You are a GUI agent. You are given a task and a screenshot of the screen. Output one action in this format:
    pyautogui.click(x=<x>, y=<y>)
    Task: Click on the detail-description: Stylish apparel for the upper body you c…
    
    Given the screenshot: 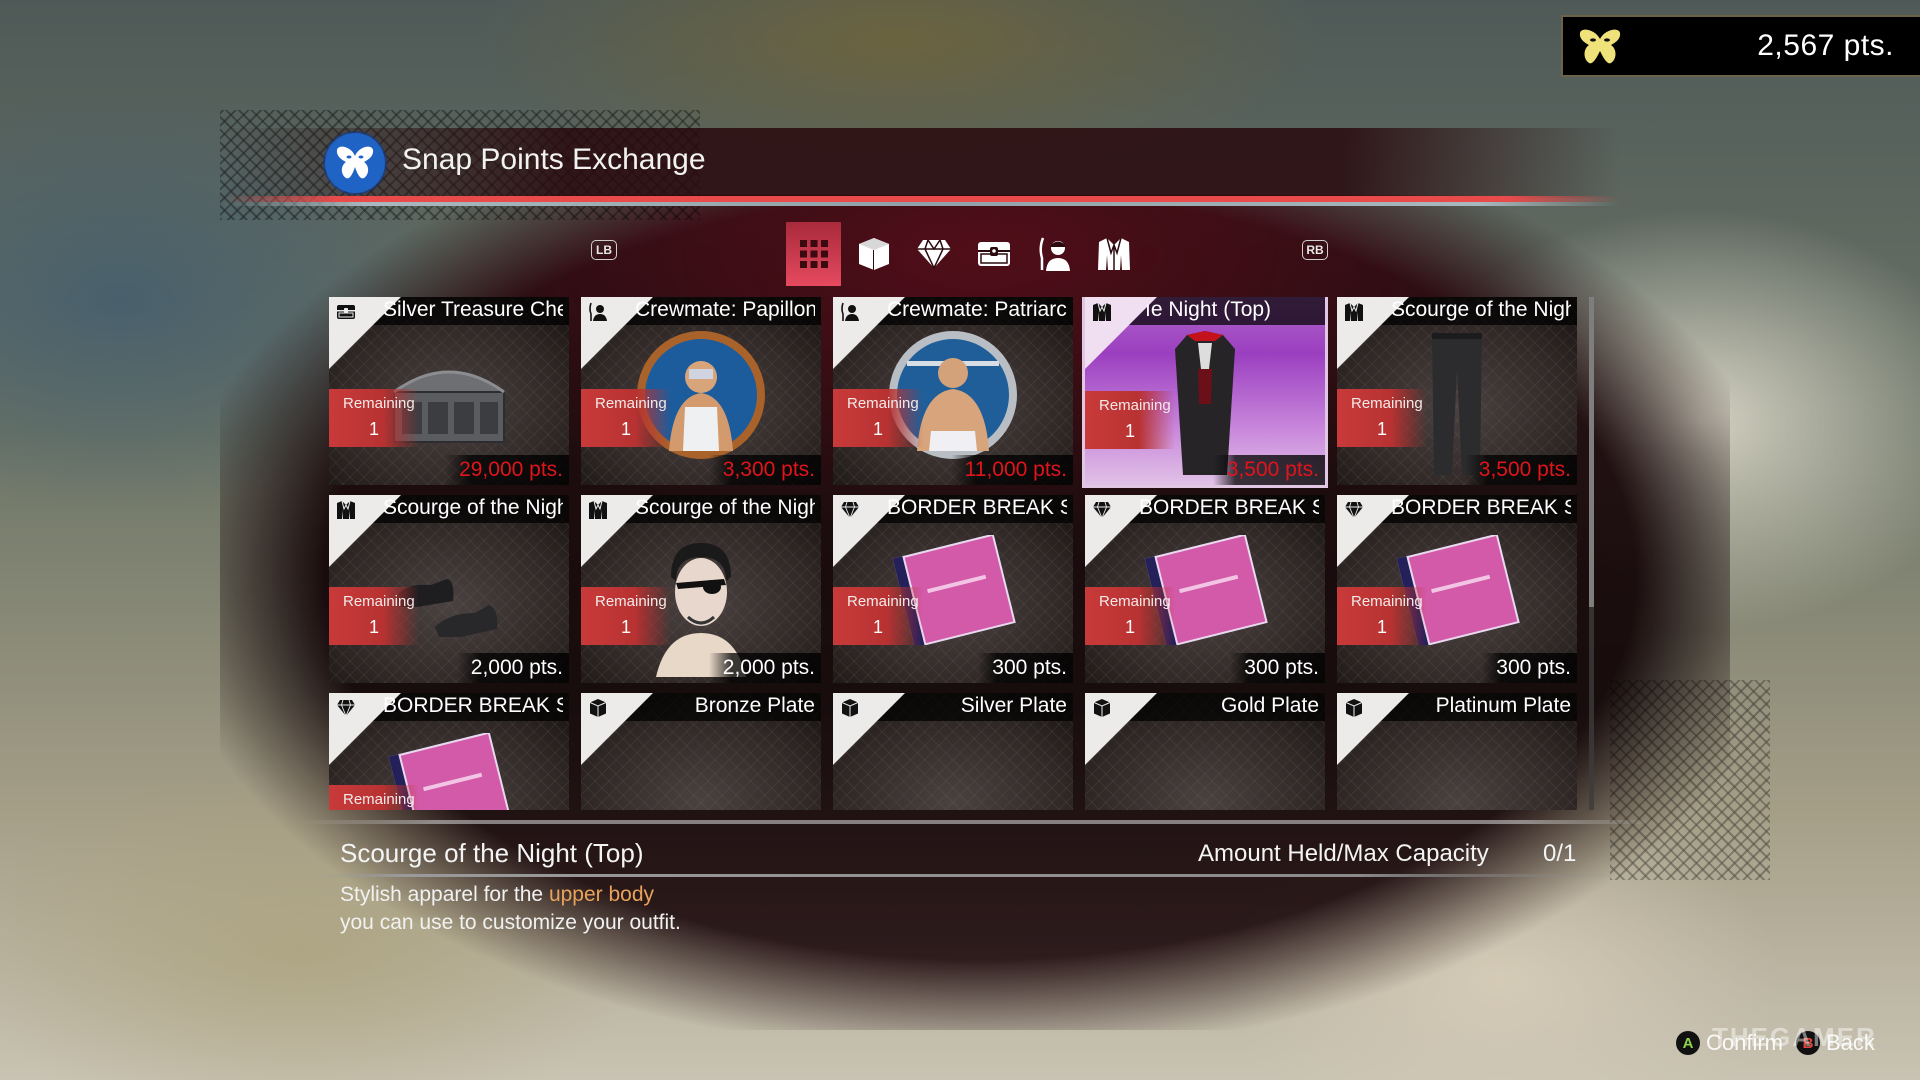 What is the action you would take?
    pyautogui.click(x=510, y=909)
    